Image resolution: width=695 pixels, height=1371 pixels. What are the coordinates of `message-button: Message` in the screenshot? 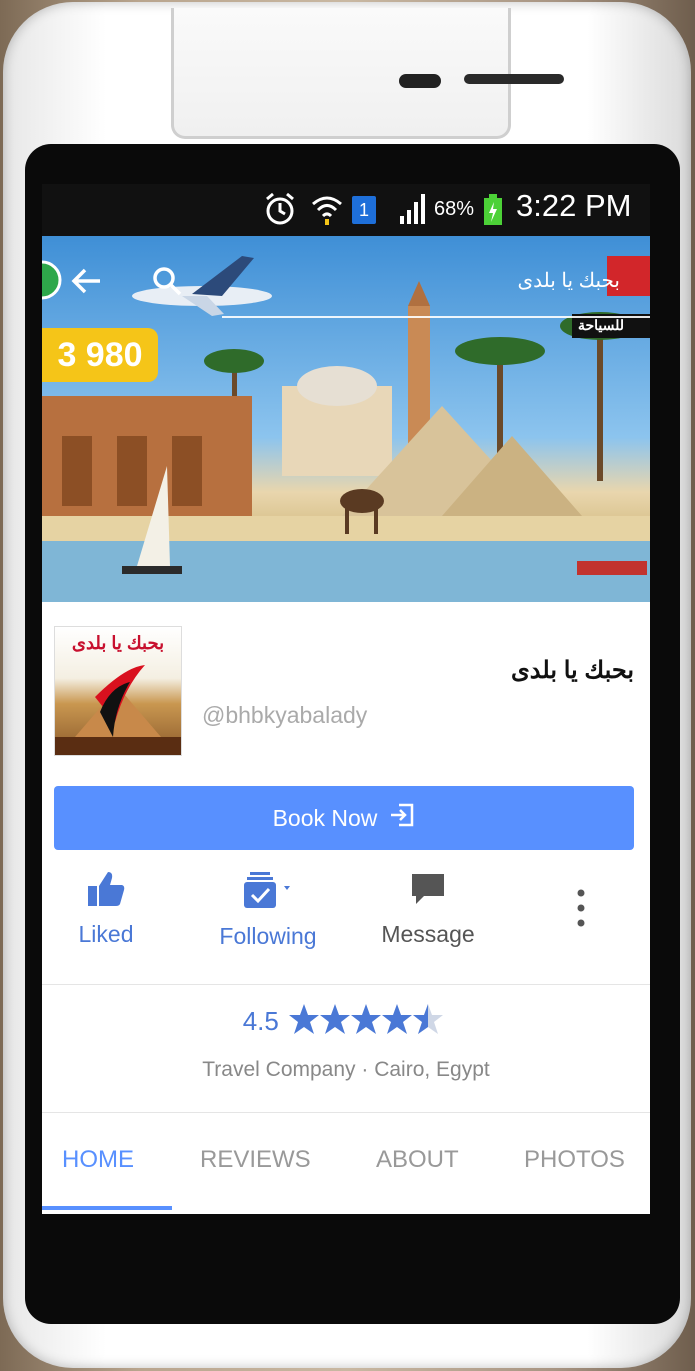 It's located at (428, 909).